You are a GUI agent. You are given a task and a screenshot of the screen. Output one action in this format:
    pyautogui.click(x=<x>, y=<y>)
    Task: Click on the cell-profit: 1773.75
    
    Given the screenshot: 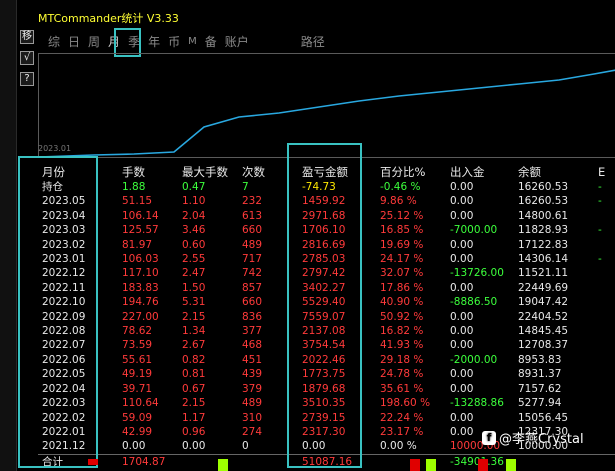 What is the action you would take?
    pyautogui.click(x=324, y=374)
    